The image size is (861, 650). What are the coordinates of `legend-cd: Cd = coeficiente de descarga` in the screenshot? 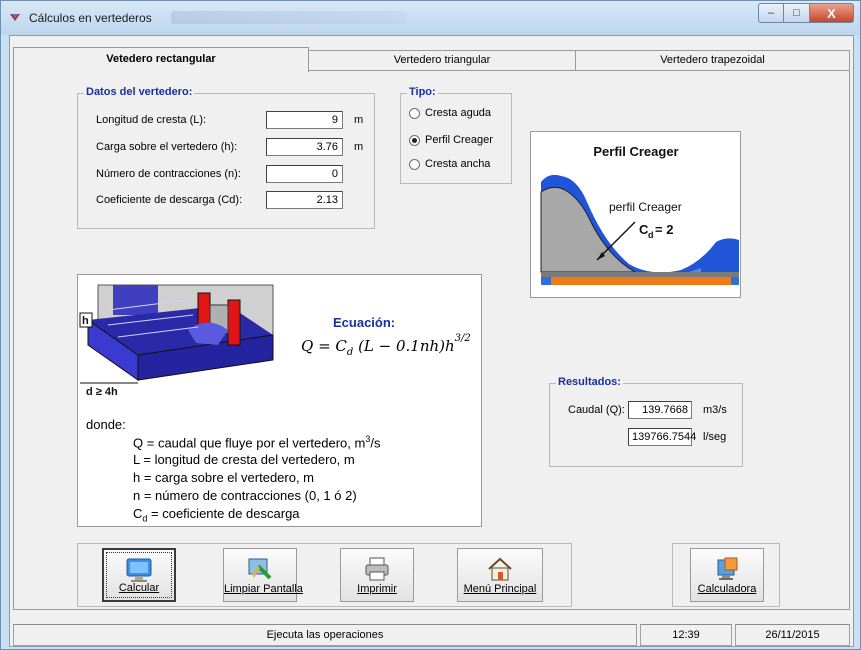 It's located at (216, 515).